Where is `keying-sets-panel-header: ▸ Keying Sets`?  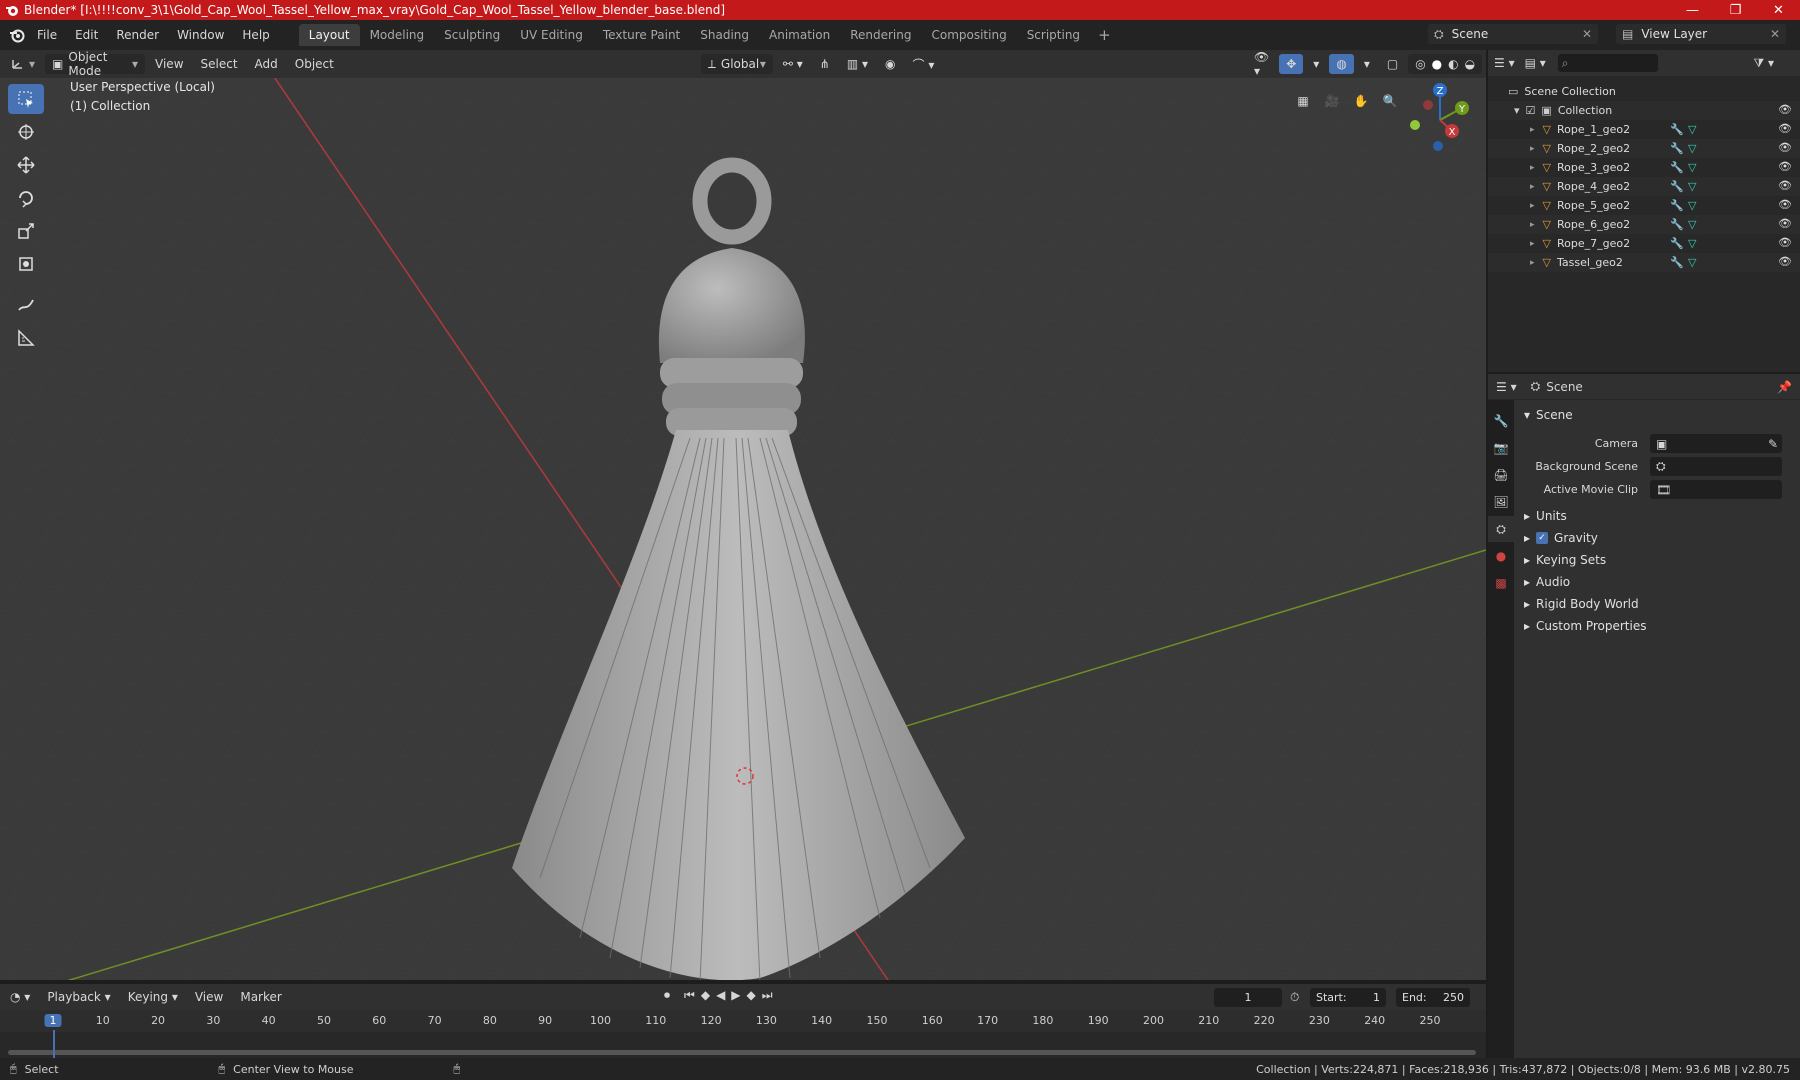
keying-sets-panel-header: ▸ Keying Sets is located at coordinates (1658, 560).